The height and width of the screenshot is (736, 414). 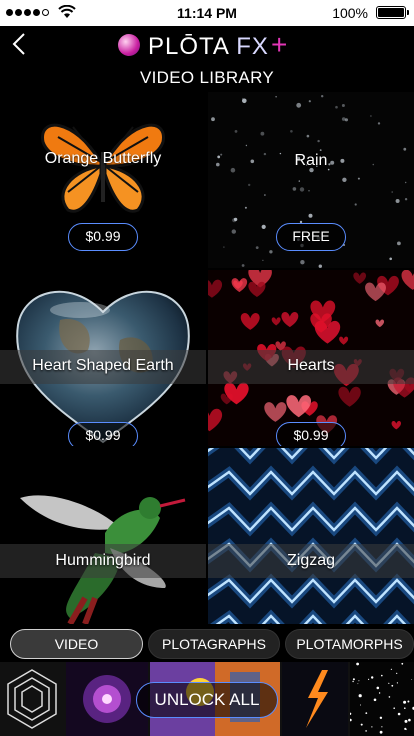 What do you see at coordinates (311, 237) in the screenshot?
I see `price-button: FREE` at bounding box center [311, 237].